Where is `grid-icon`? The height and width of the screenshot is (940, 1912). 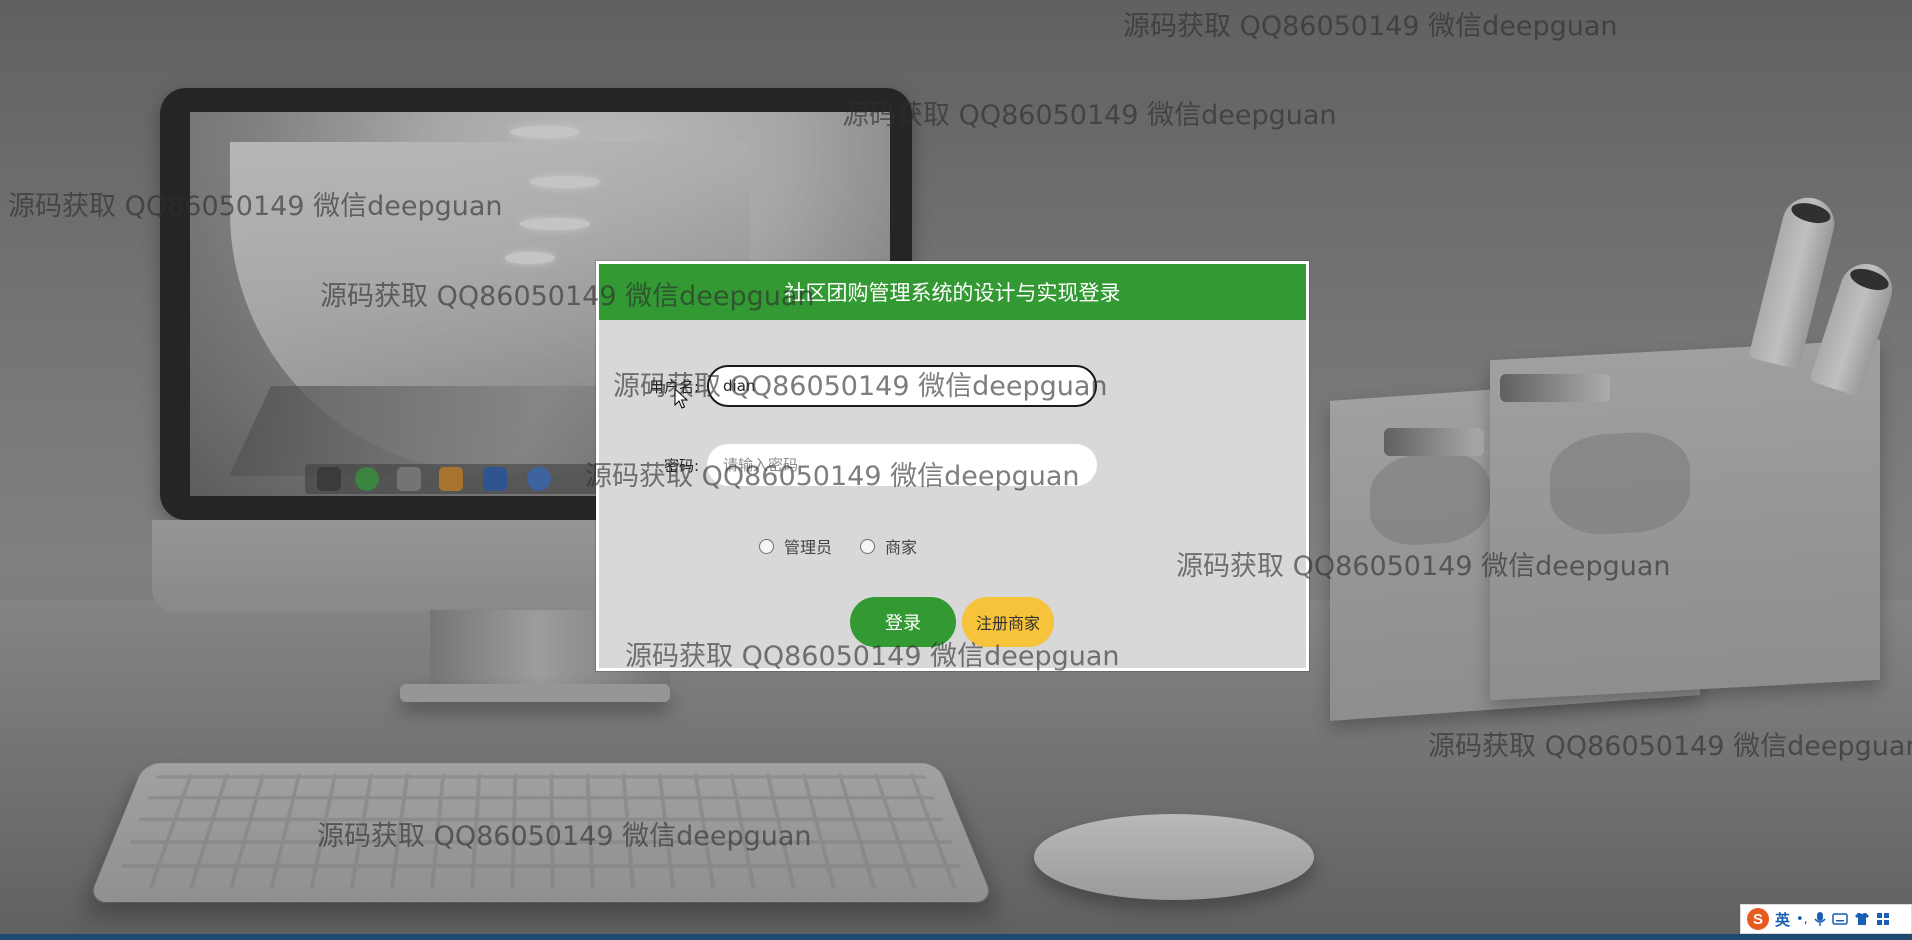
grid-icon is located at coordinates (1883, 919).